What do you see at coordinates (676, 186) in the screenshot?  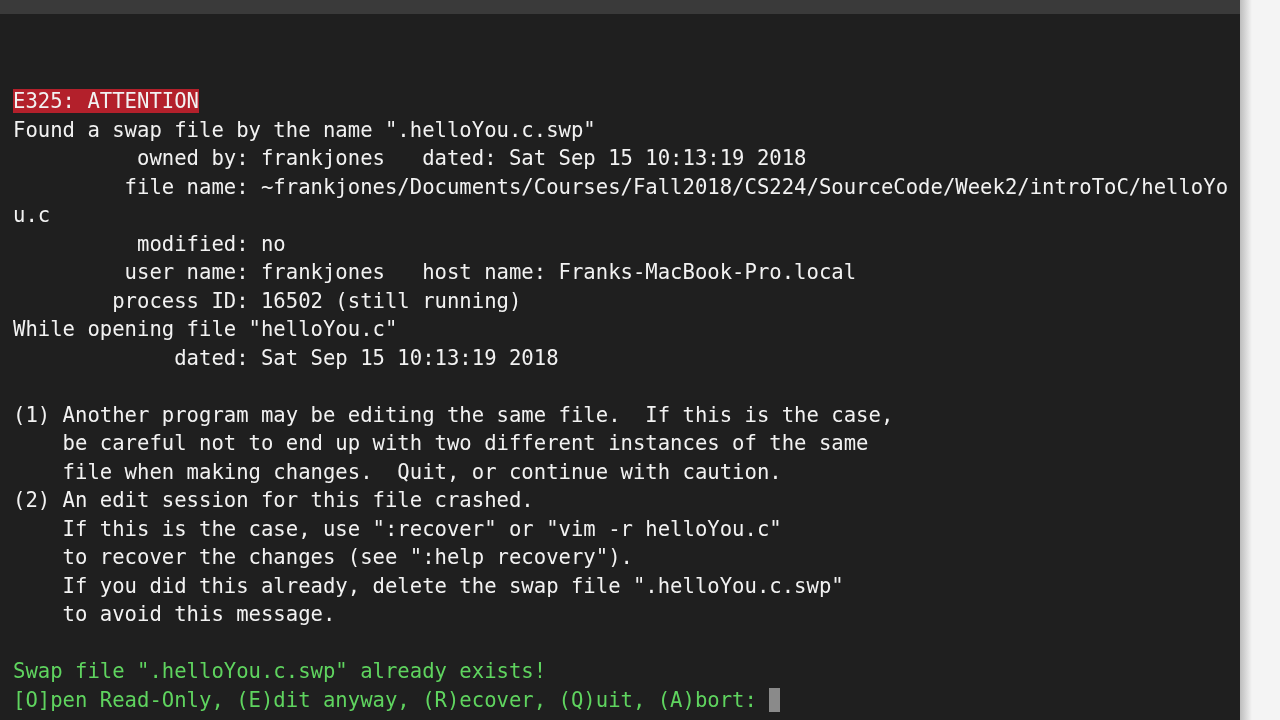 I see `terminal-line: file name: ~frankjones/Documents/Courses/Fall2018/CS224/SourceCode/Week2/introToC/helloYo` at bounding box center [676, 186].